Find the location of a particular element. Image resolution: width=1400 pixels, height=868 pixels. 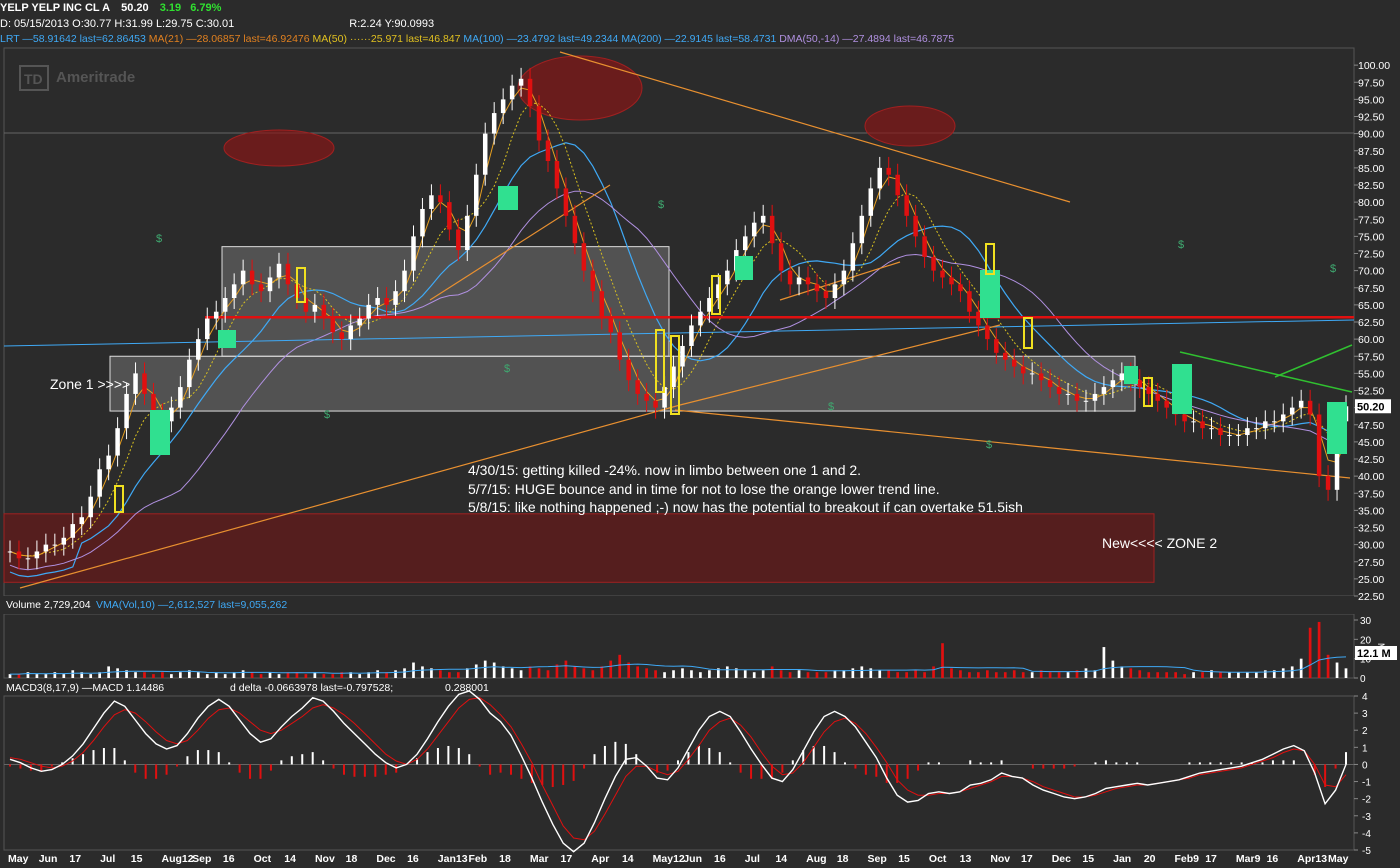

volume-tick-label: 30 is located at coordinates (1366, 621).